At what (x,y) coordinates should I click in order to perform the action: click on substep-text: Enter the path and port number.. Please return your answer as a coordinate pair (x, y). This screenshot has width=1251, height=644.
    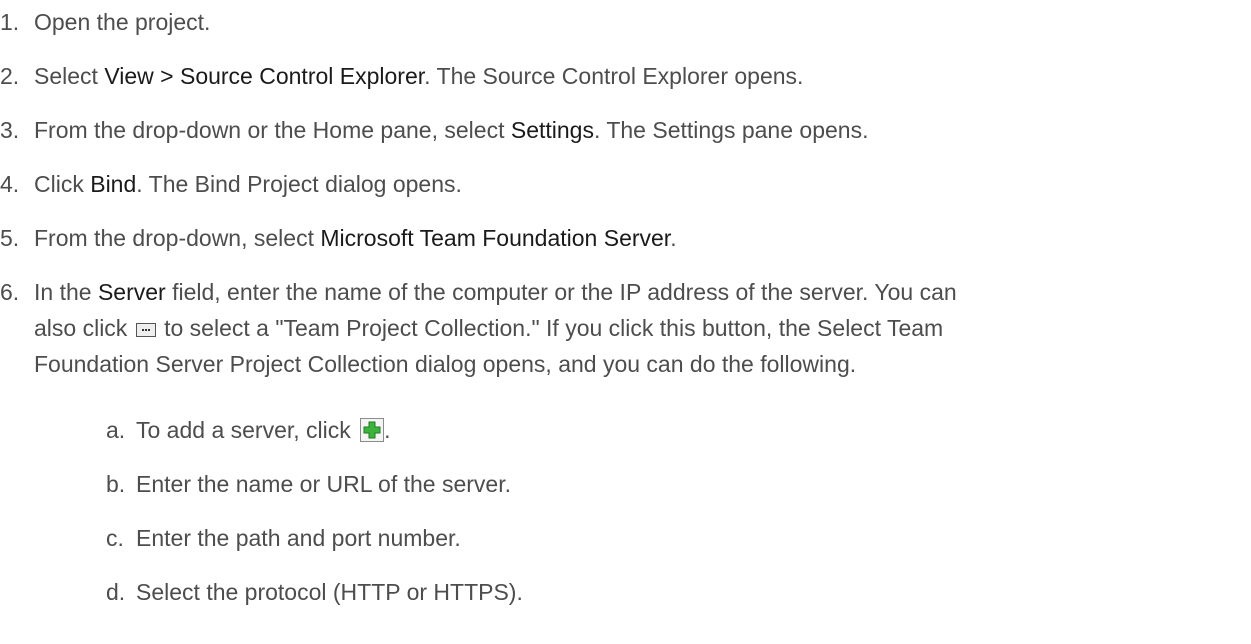
    Looking at the image, I should click on (298, 538).